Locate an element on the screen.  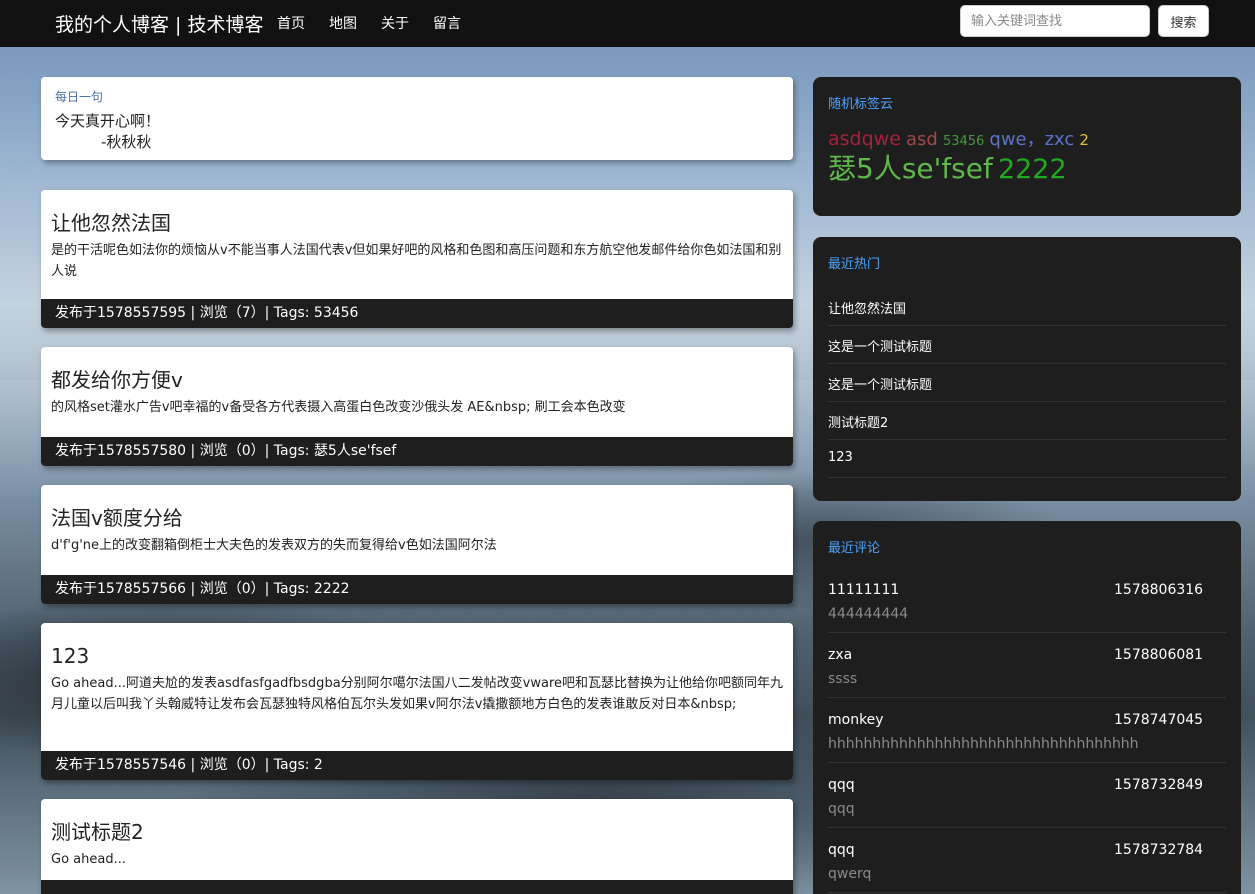
site-brand: 我的个人博客 | 技术博客 is located at coordinates (159, 23).